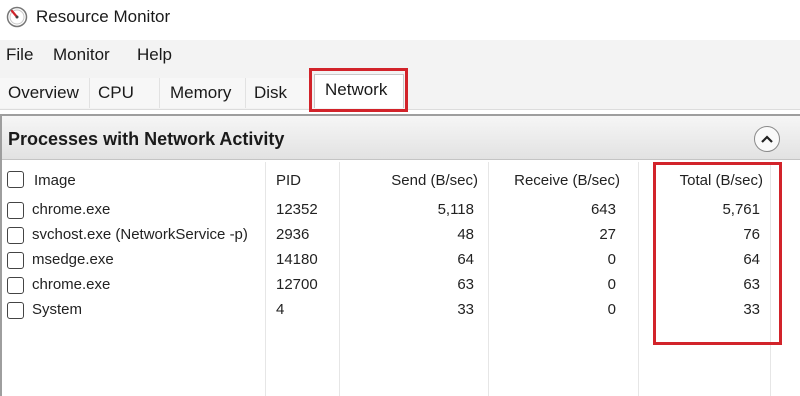 This screenshot has width=800, height=396. I want to click on cell-send: 64, so click(465, 259).